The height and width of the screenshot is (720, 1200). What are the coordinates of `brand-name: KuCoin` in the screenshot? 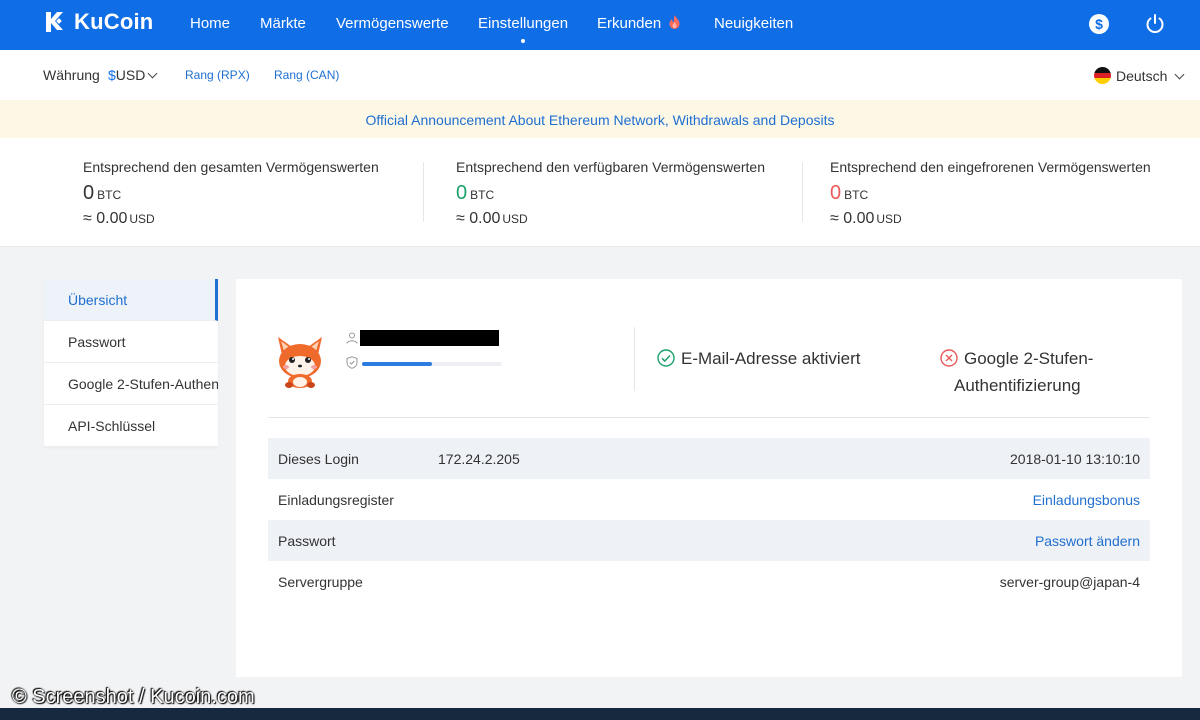 It's located at (114, 21).